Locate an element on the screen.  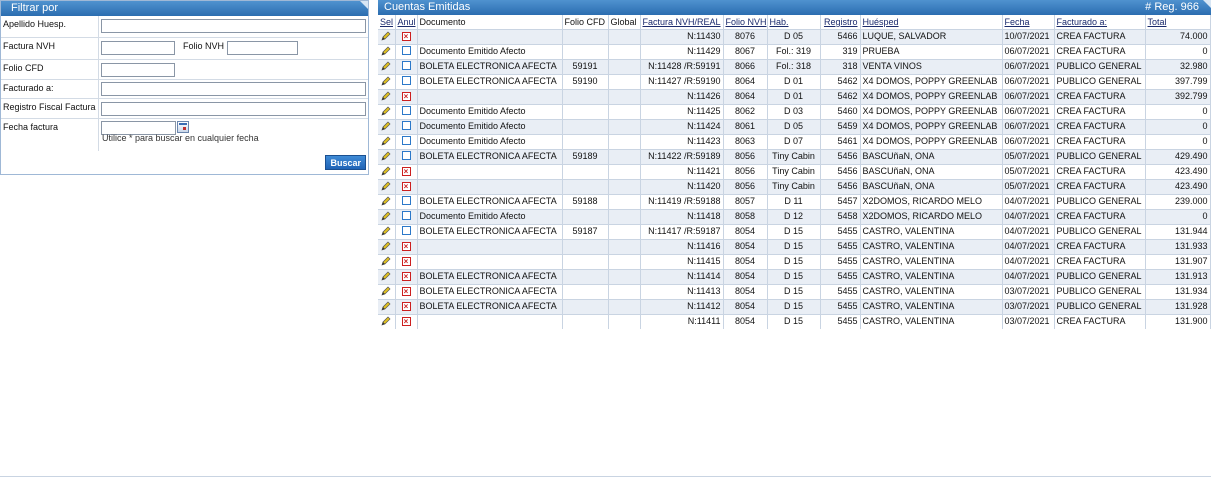
column-header-label: Factura NVH/REAL is located at coordinates (682, 22).